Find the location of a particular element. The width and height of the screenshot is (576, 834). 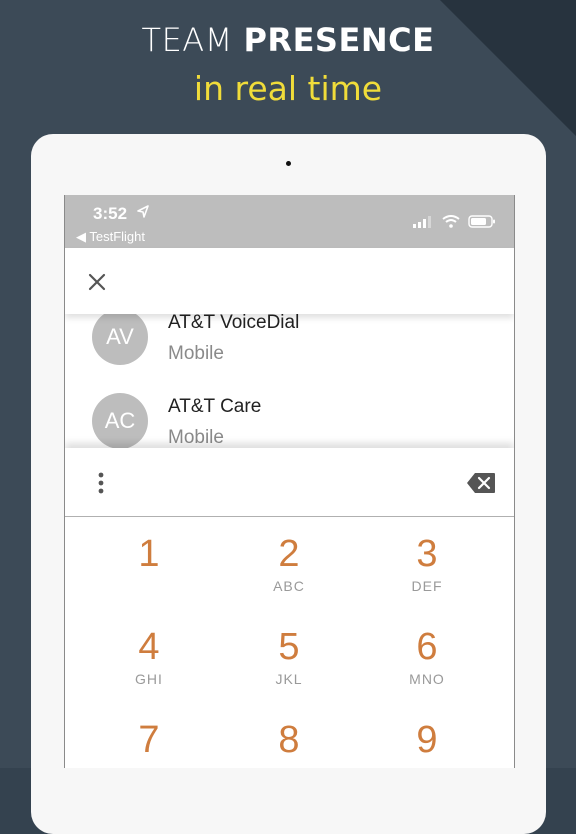

back-arrow-icon: ◀ is located at coordinates (83, 236).